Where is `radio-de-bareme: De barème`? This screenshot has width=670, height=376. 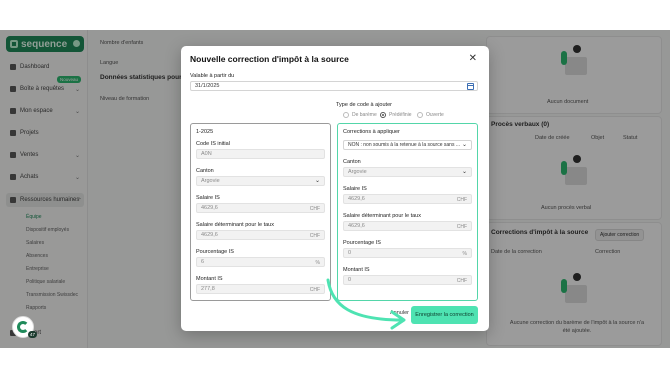
radio-de-bareme: De barème is located at coordinates (360, 115).